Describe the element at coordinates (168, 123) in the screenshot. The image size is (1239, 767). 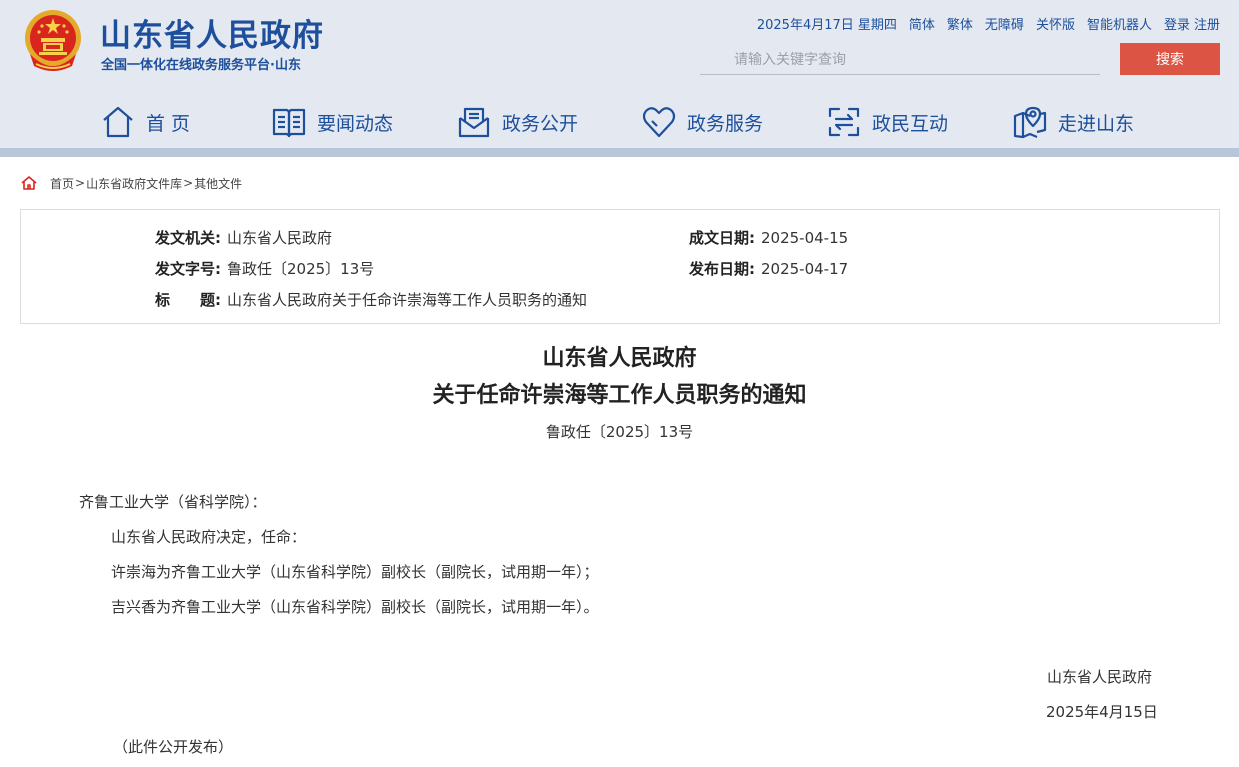
I see `nav-label: 首 页` at that location.